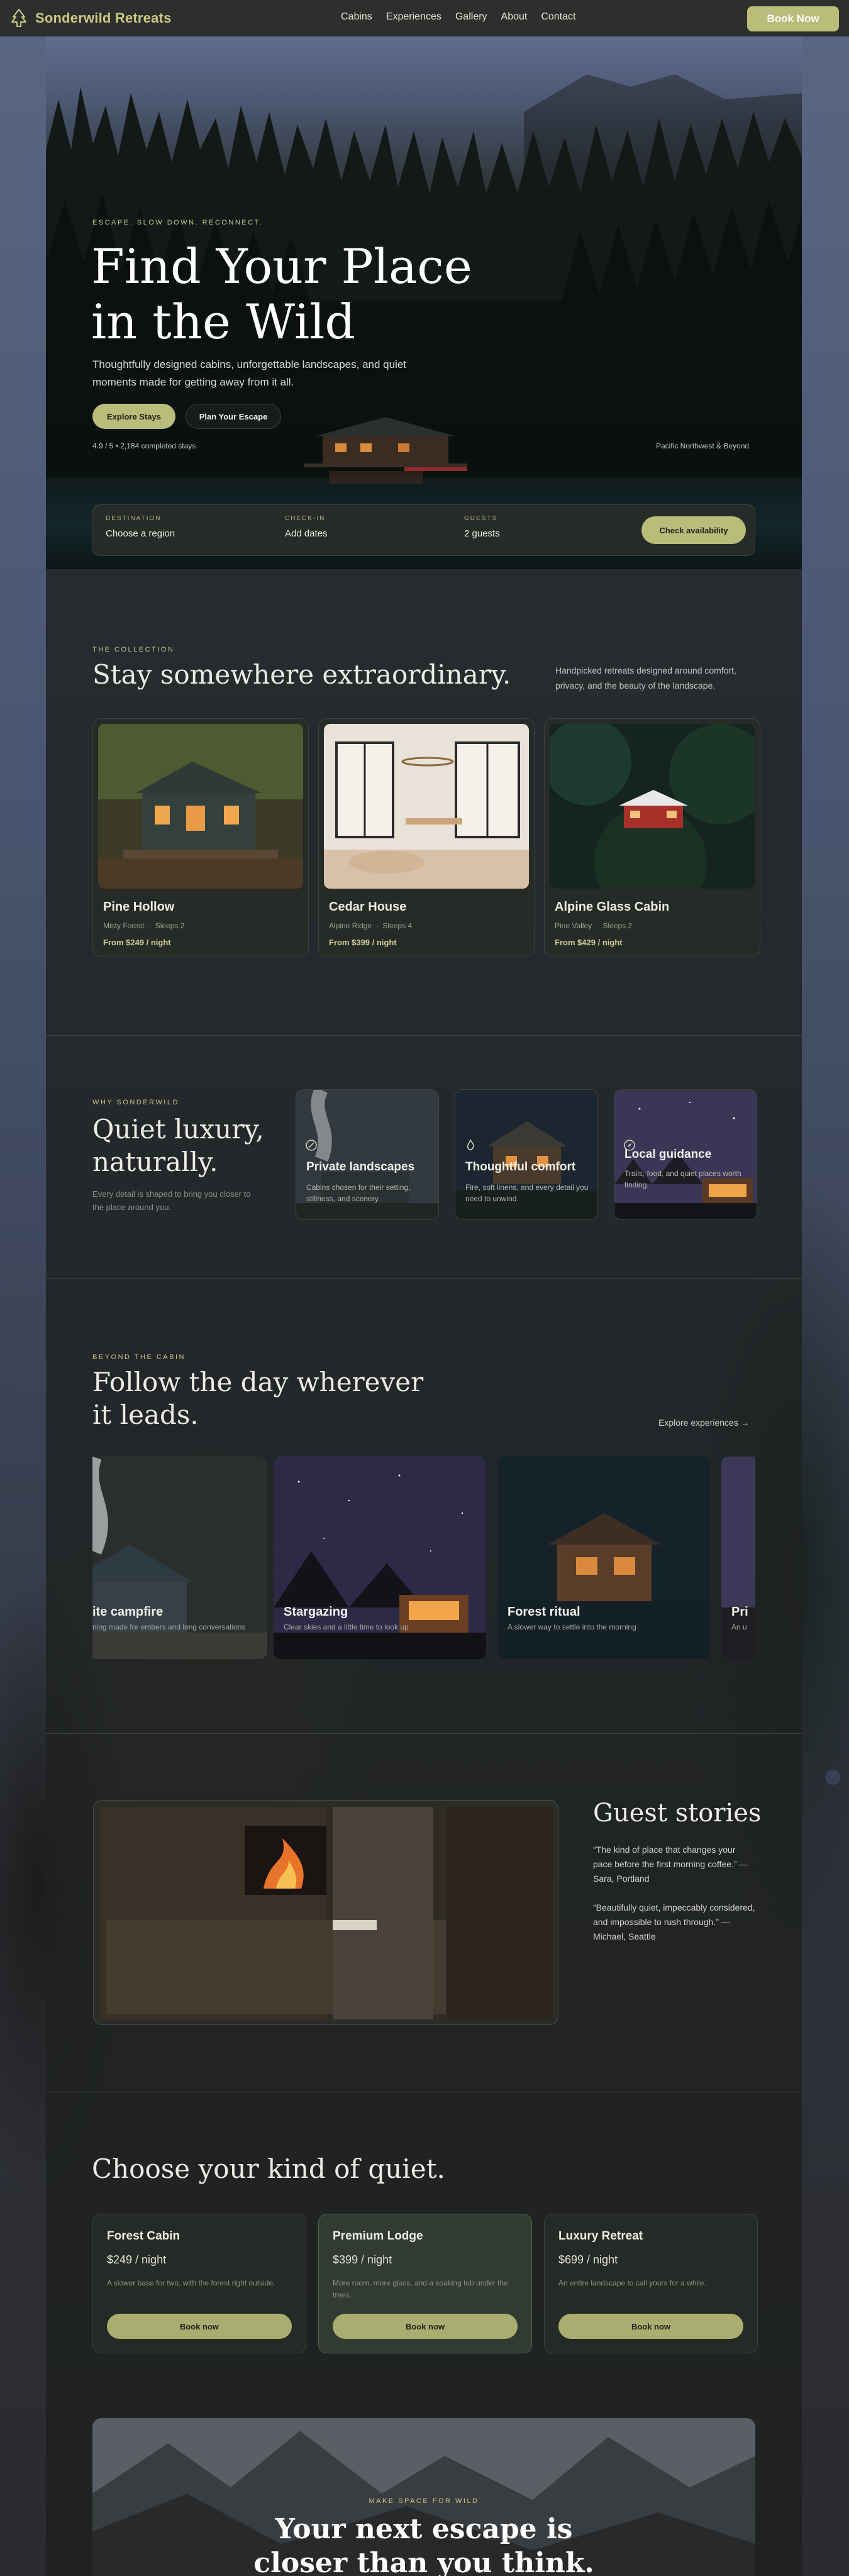 This screenshot has width=849, height=2576. Describe the element at coordinates (234, 416) in the screenshot. I see `plan-escape-button: Plan Your Escape` at that location.